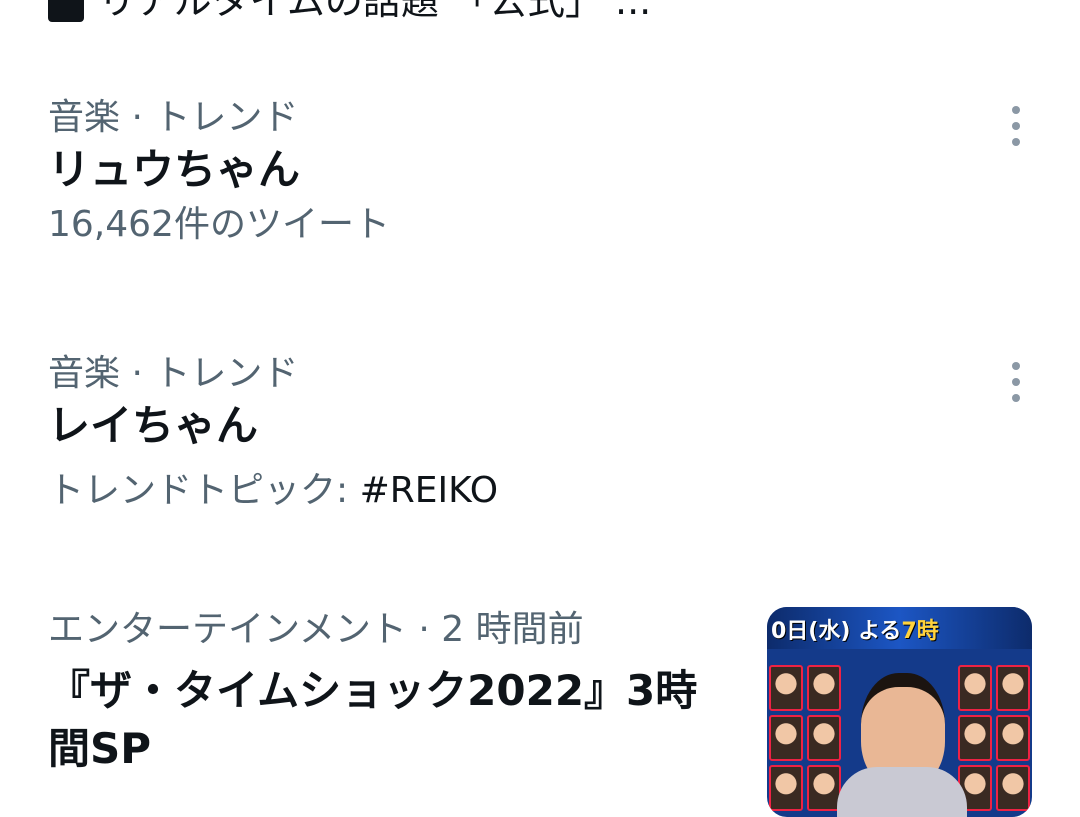 This screenshot has height=817, width=1080. Describe the element at coordinates (902, 742) in the screenshot. I see `host-figure` at that location.